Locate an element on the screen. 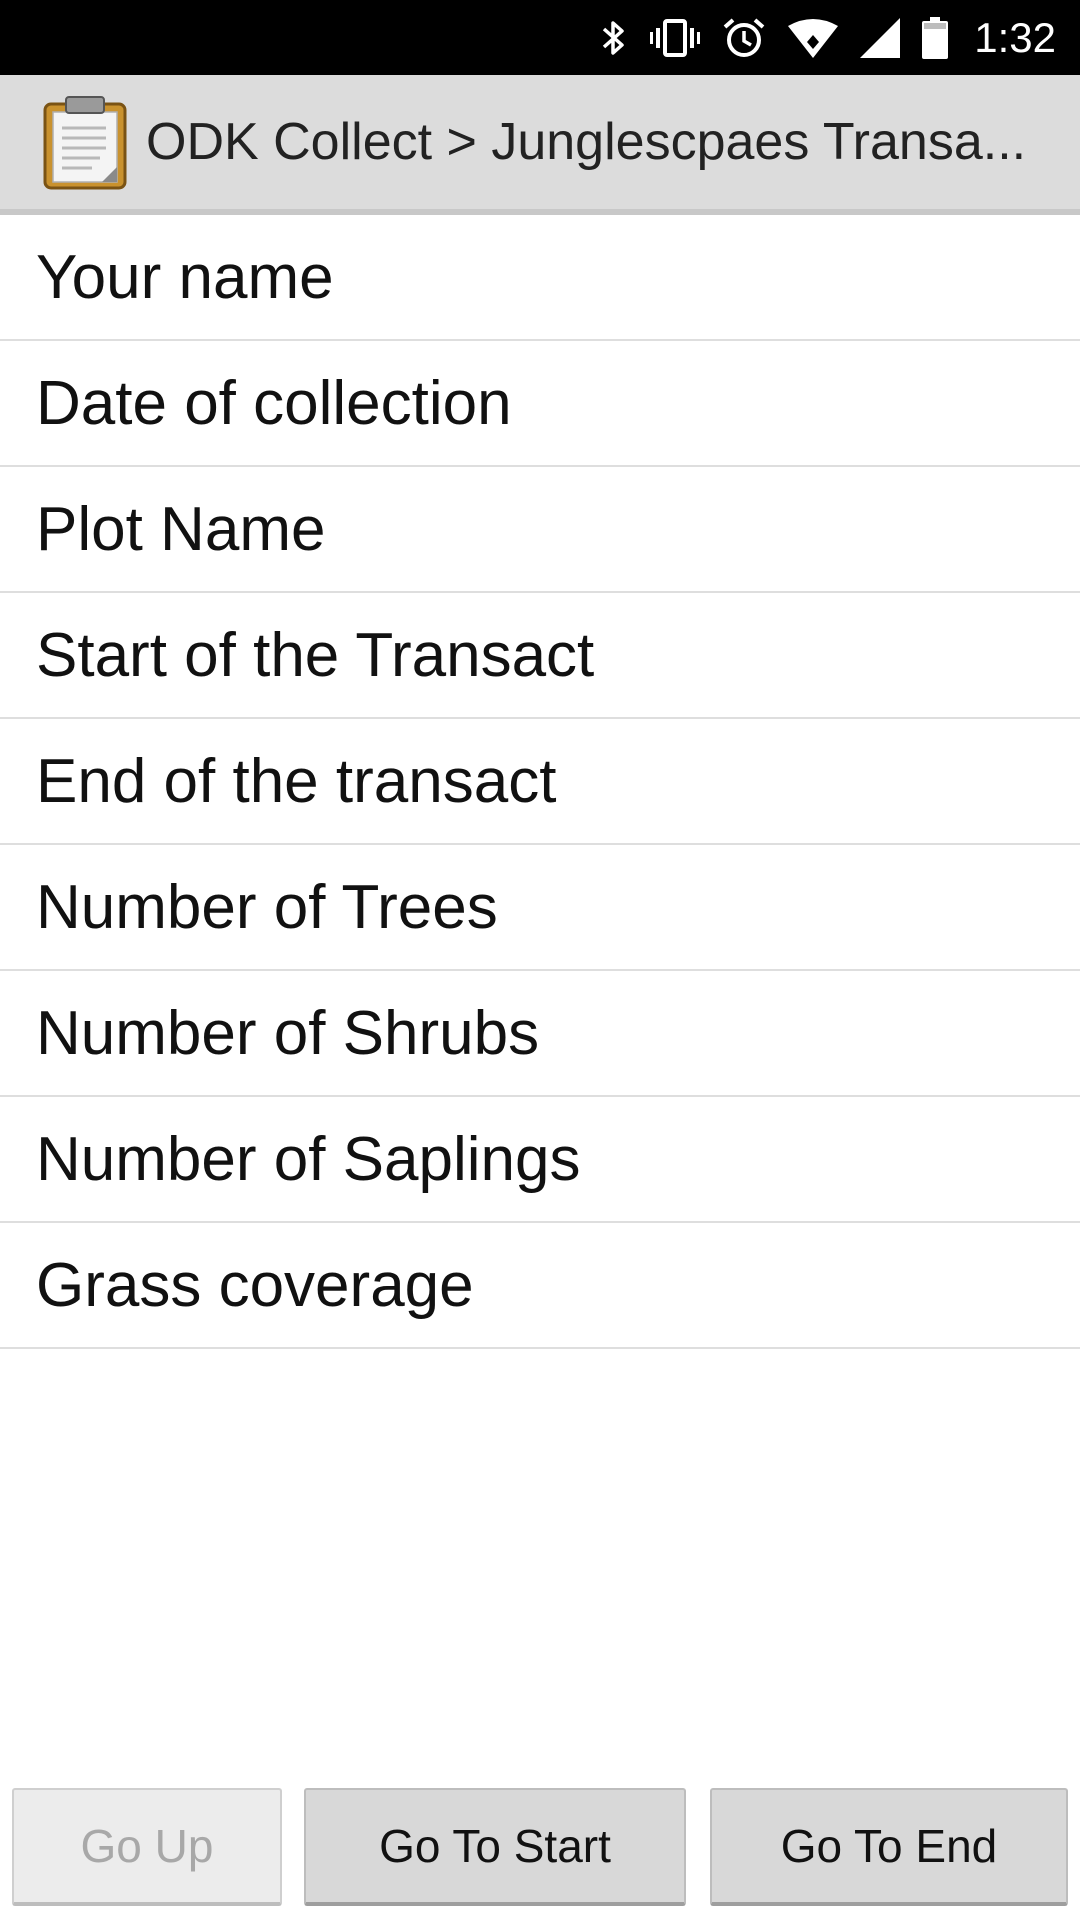 The image size is (1080, 1920). button-bar: Go Up Go To Start Go To End is located at coordinates (540, 1847).